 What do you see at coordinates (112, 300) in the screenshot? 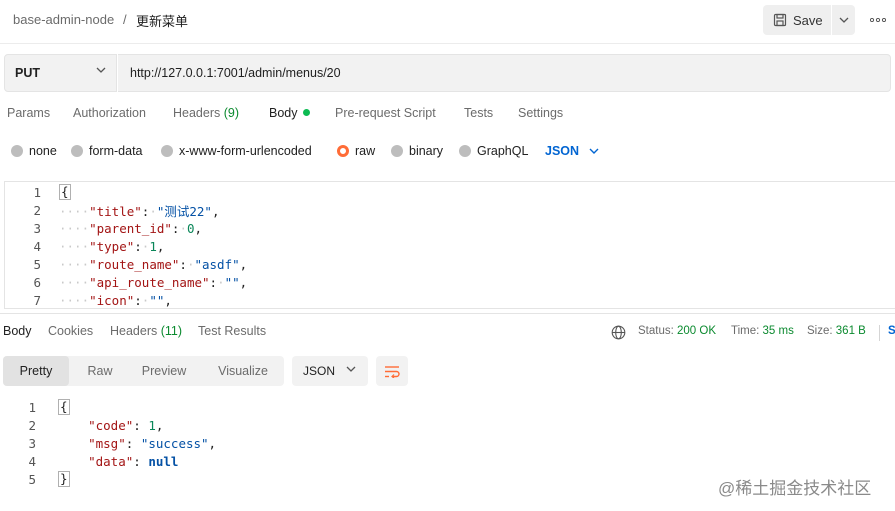
I see `json-key: "icon"` at bounding box center [112, 300].